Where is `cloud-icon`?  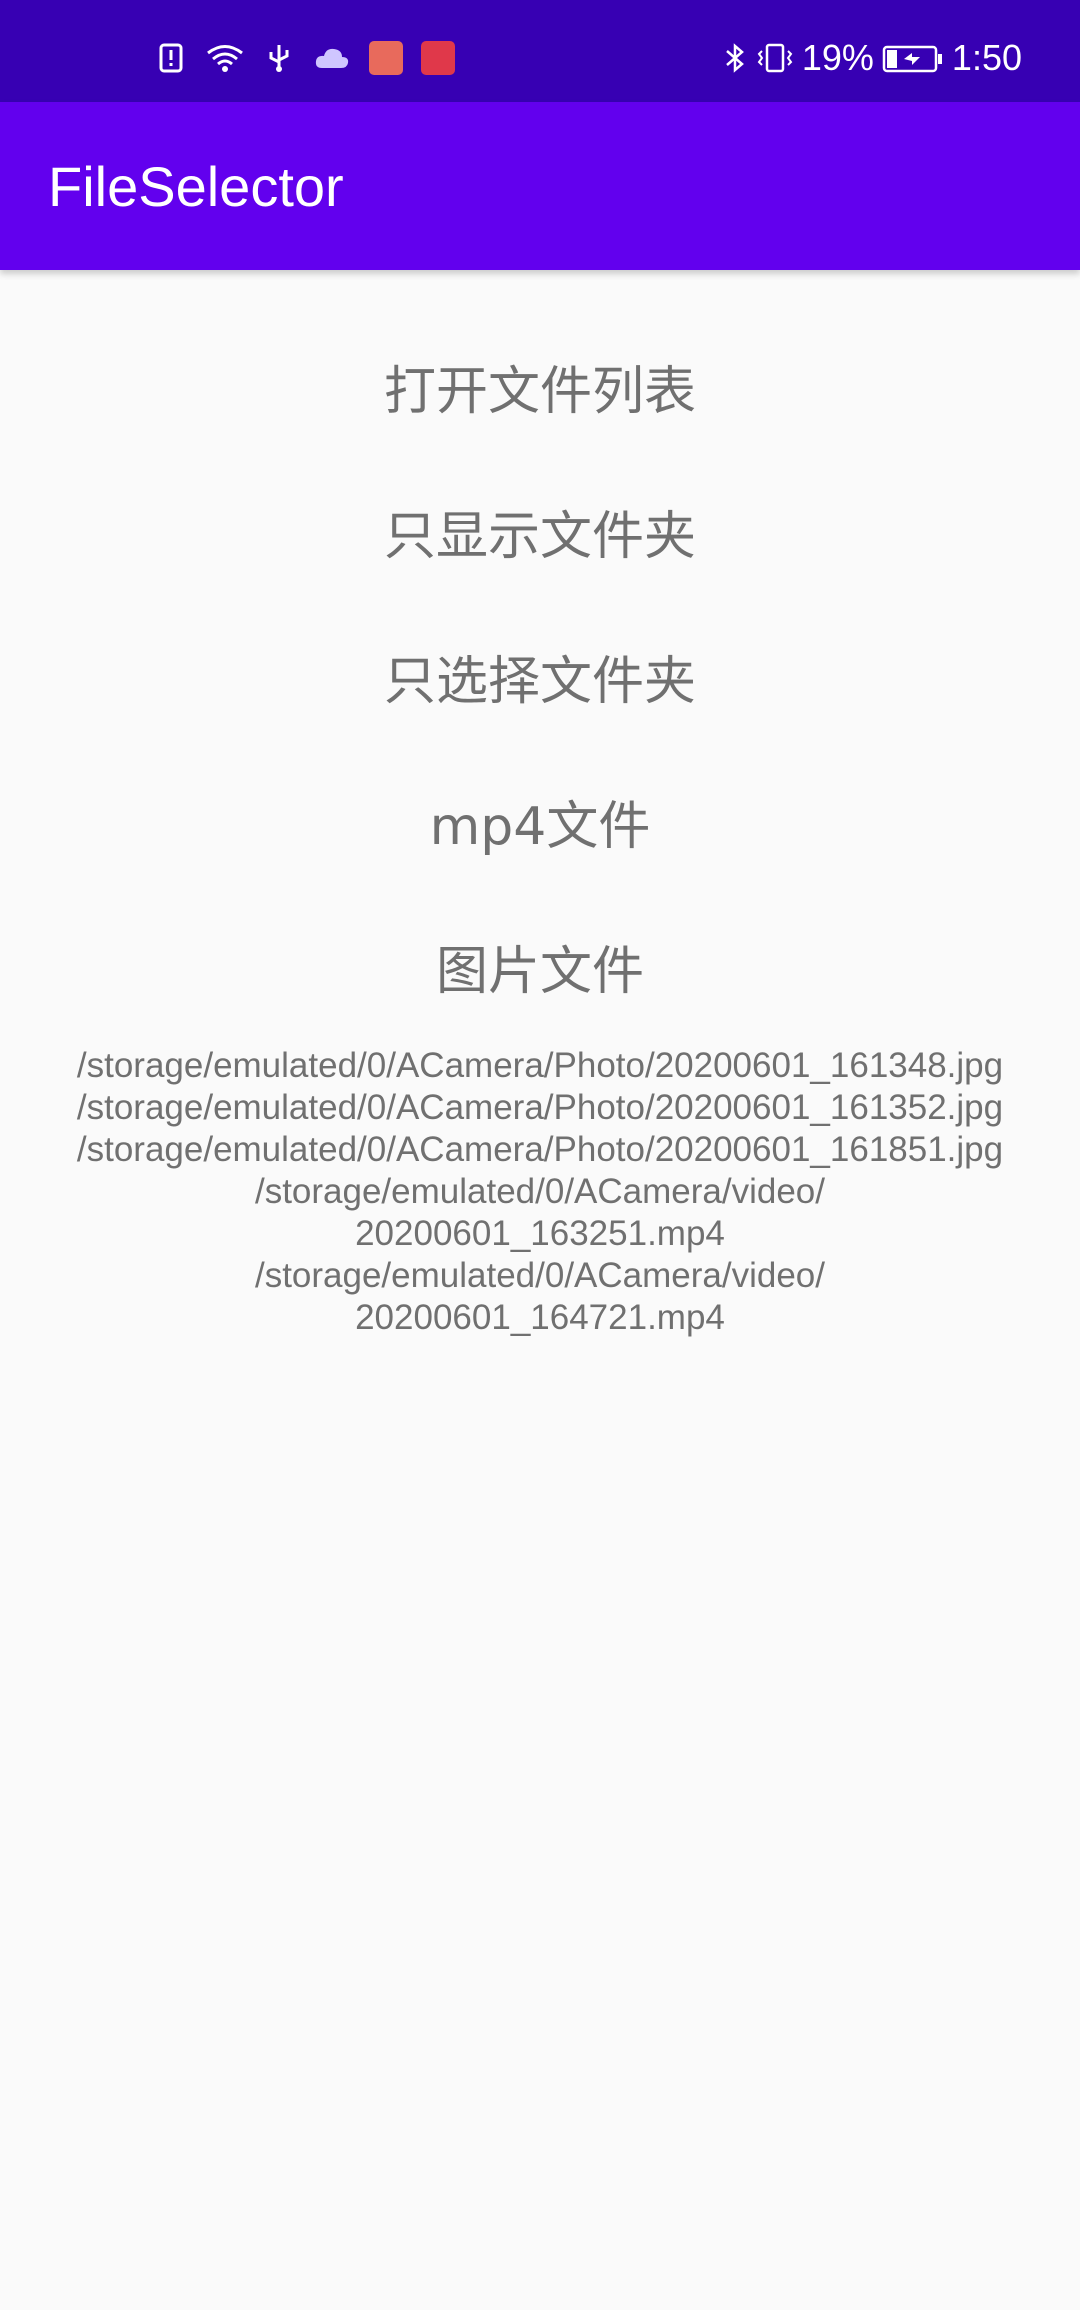
cloud-icon is located at coordinates (332, 58).